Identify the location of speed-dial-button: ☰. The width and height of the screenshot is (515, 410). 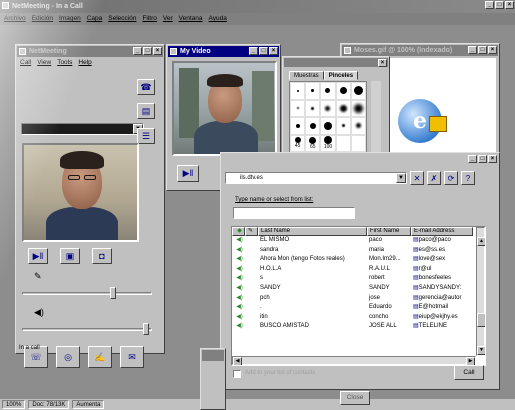
(146, 136).